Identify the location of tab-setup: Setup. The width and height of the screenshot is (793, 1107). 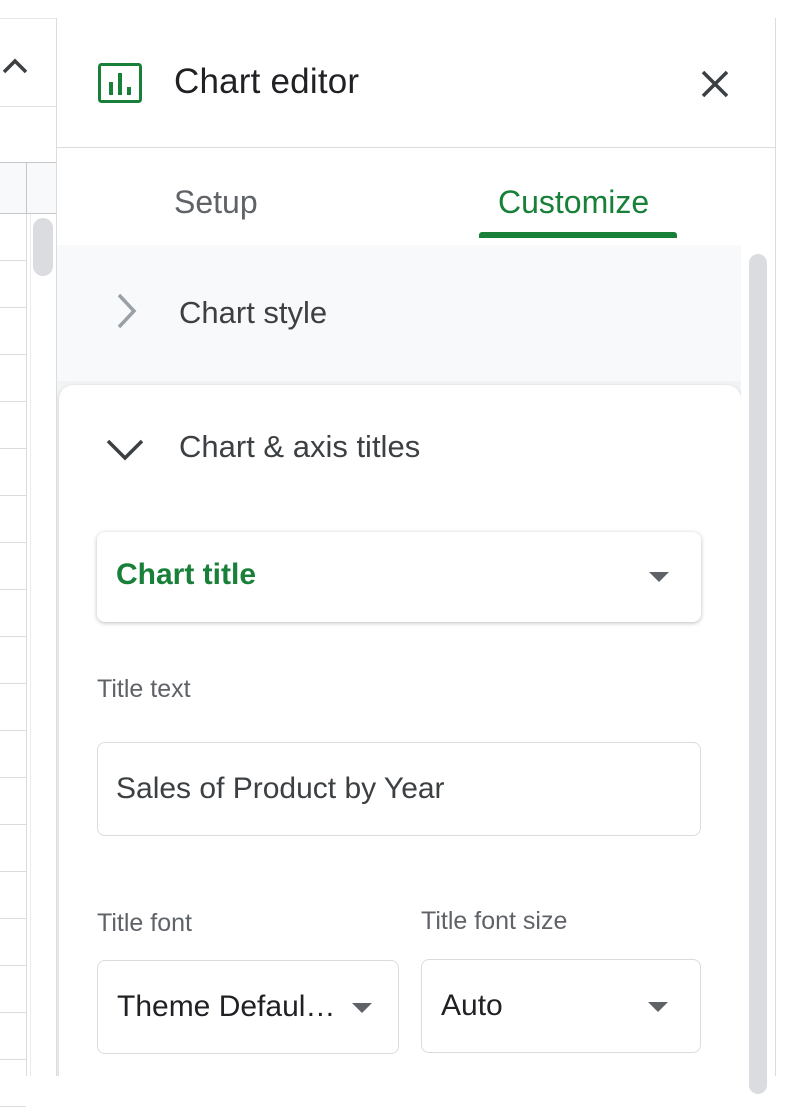
(216, 202).